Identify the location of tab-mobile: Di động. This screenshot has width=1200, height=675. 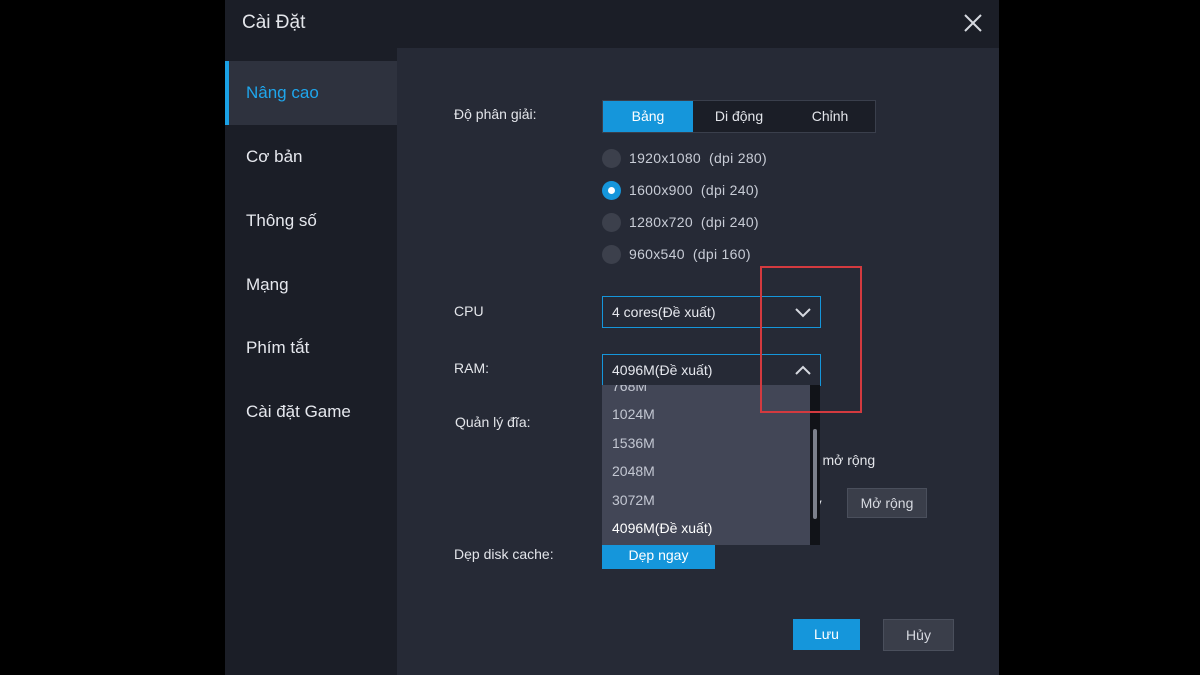
(739, 116).